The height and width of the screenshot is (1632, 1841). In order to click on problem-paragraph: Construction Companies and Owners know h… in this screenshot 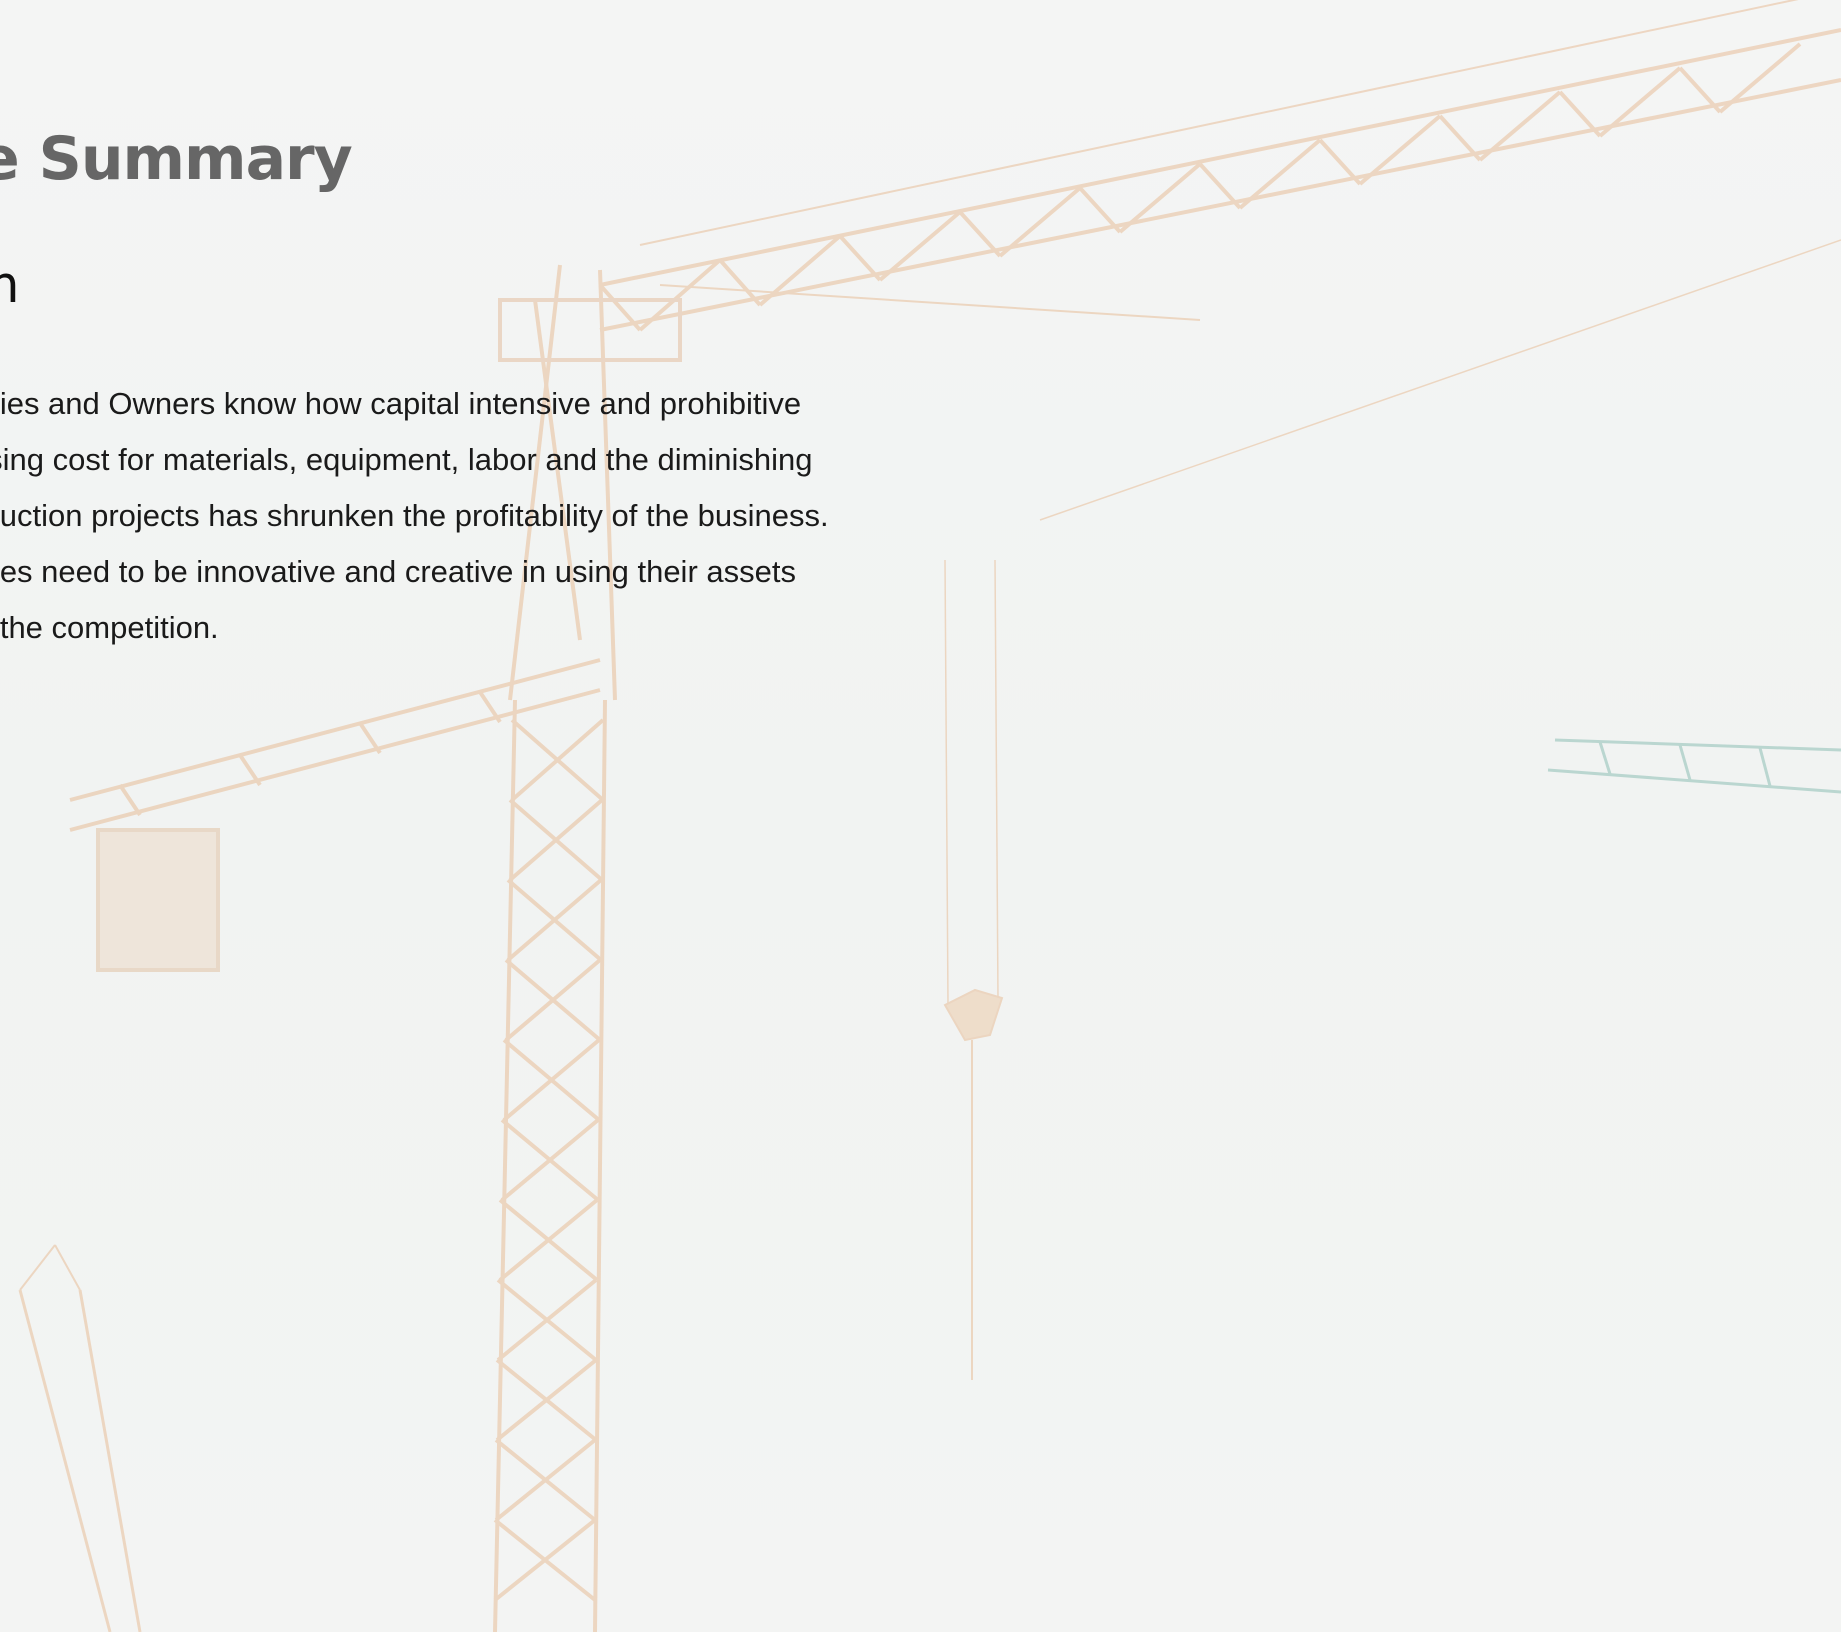, I will do `click(500, 516)`.